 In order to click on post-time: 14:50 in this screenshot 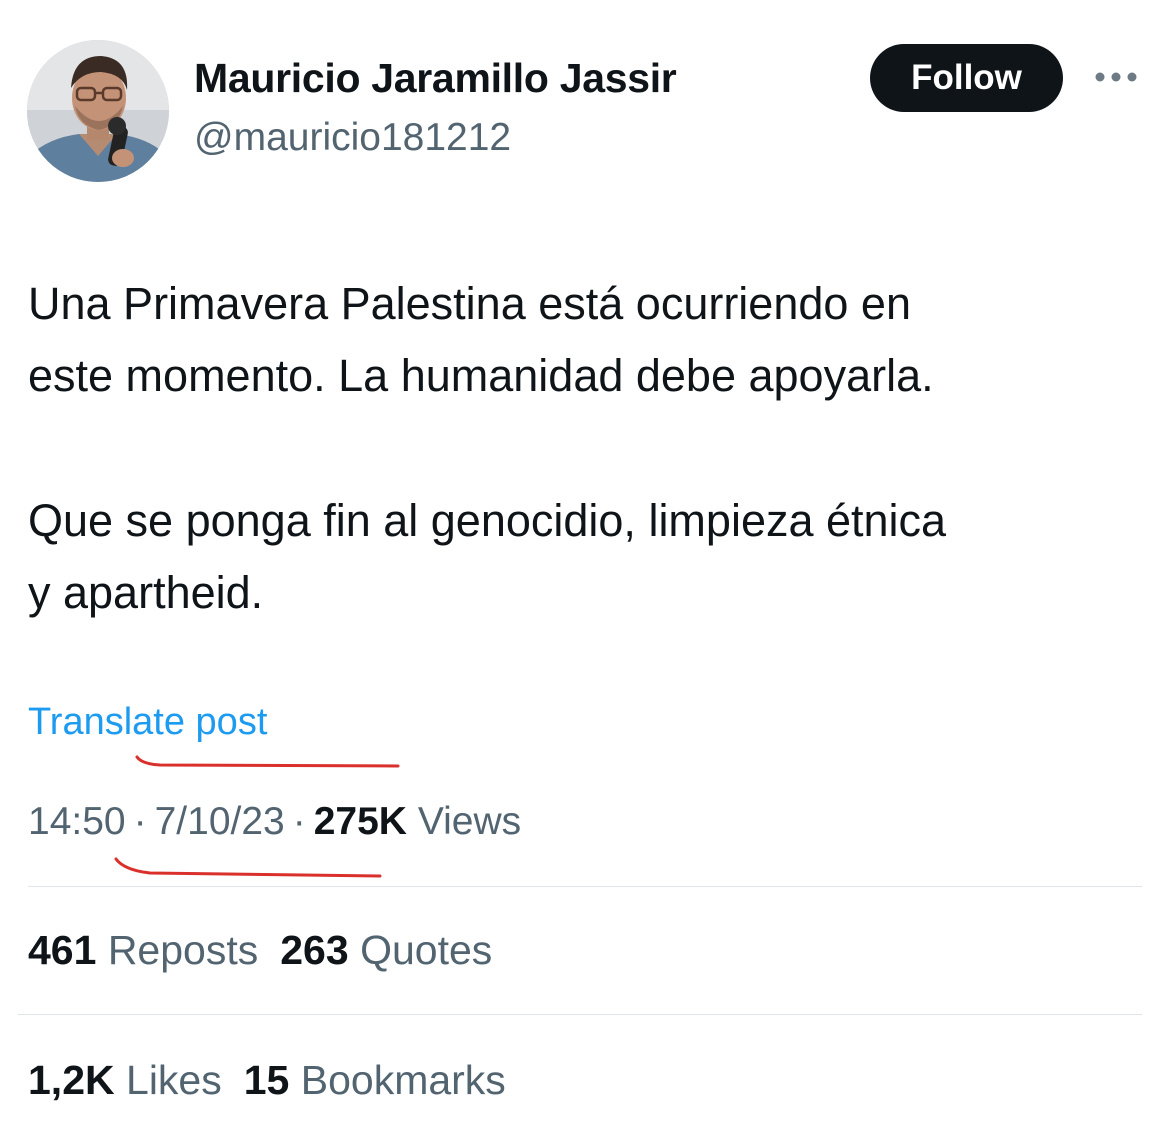, I will do `click(77, 821)`.